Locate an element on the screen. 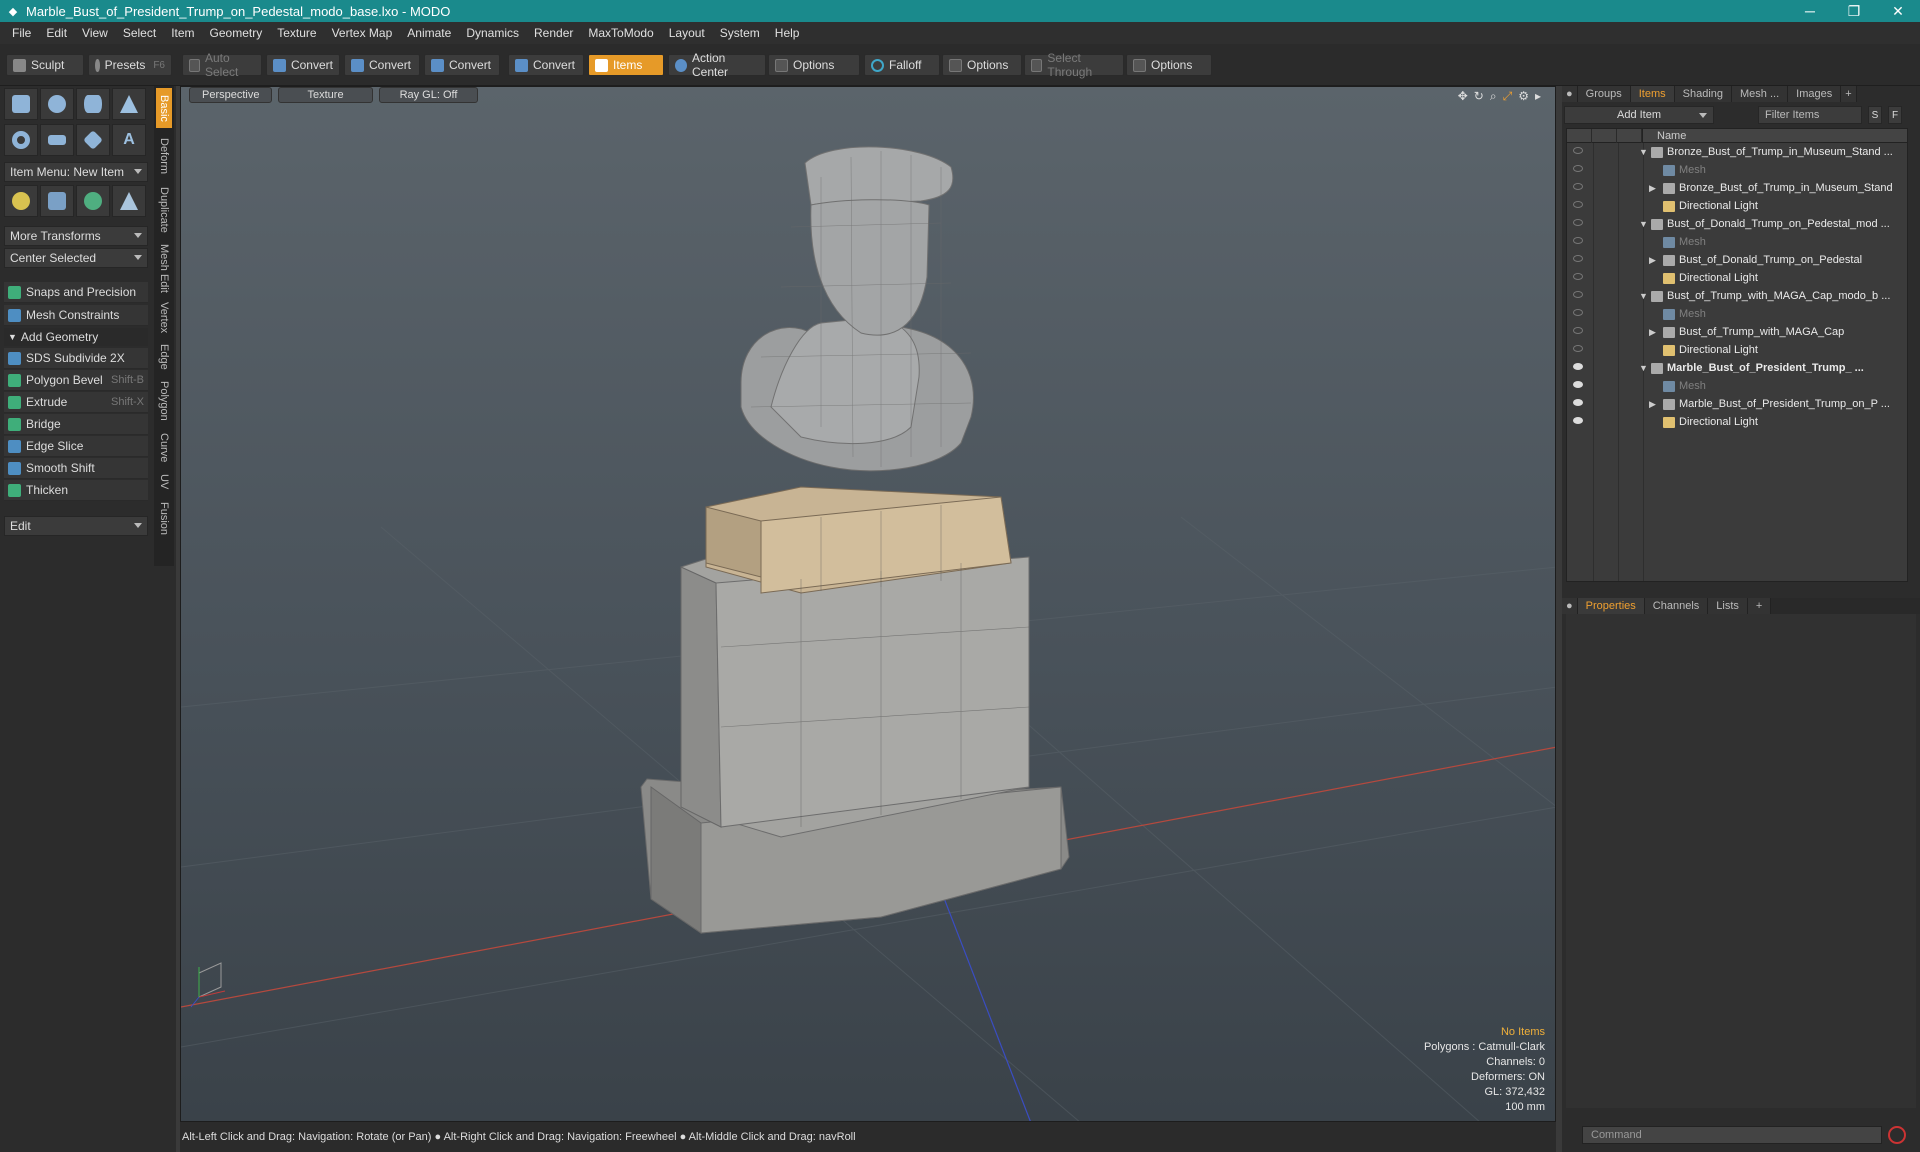 This screenshot has height=1152, width=1920. menu-select: Select is located at coordinates (139, 33).